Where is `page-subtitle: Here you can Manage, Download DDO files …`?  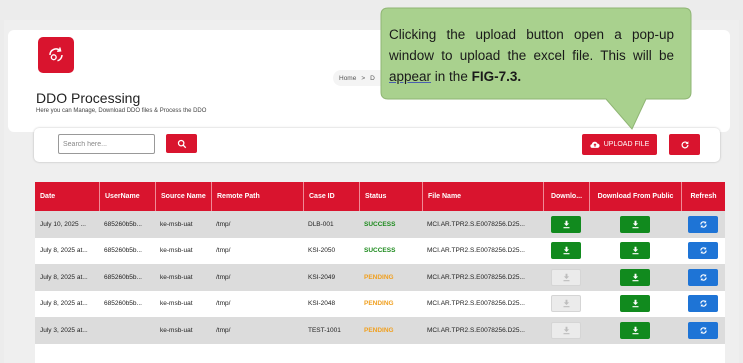
page-subtitle: Here you can Manage, Download DDO files … is located at coordinates (121, 111).